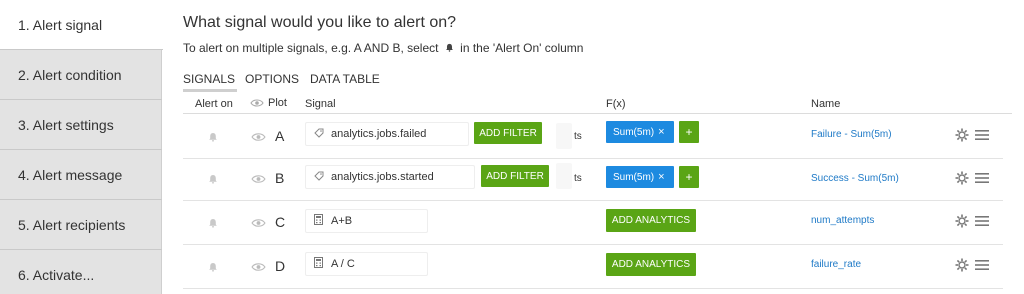 The width and height of the screenshot is (1024, 294). I want to click on step-label: 1. Alert signal, so click(60, 24).